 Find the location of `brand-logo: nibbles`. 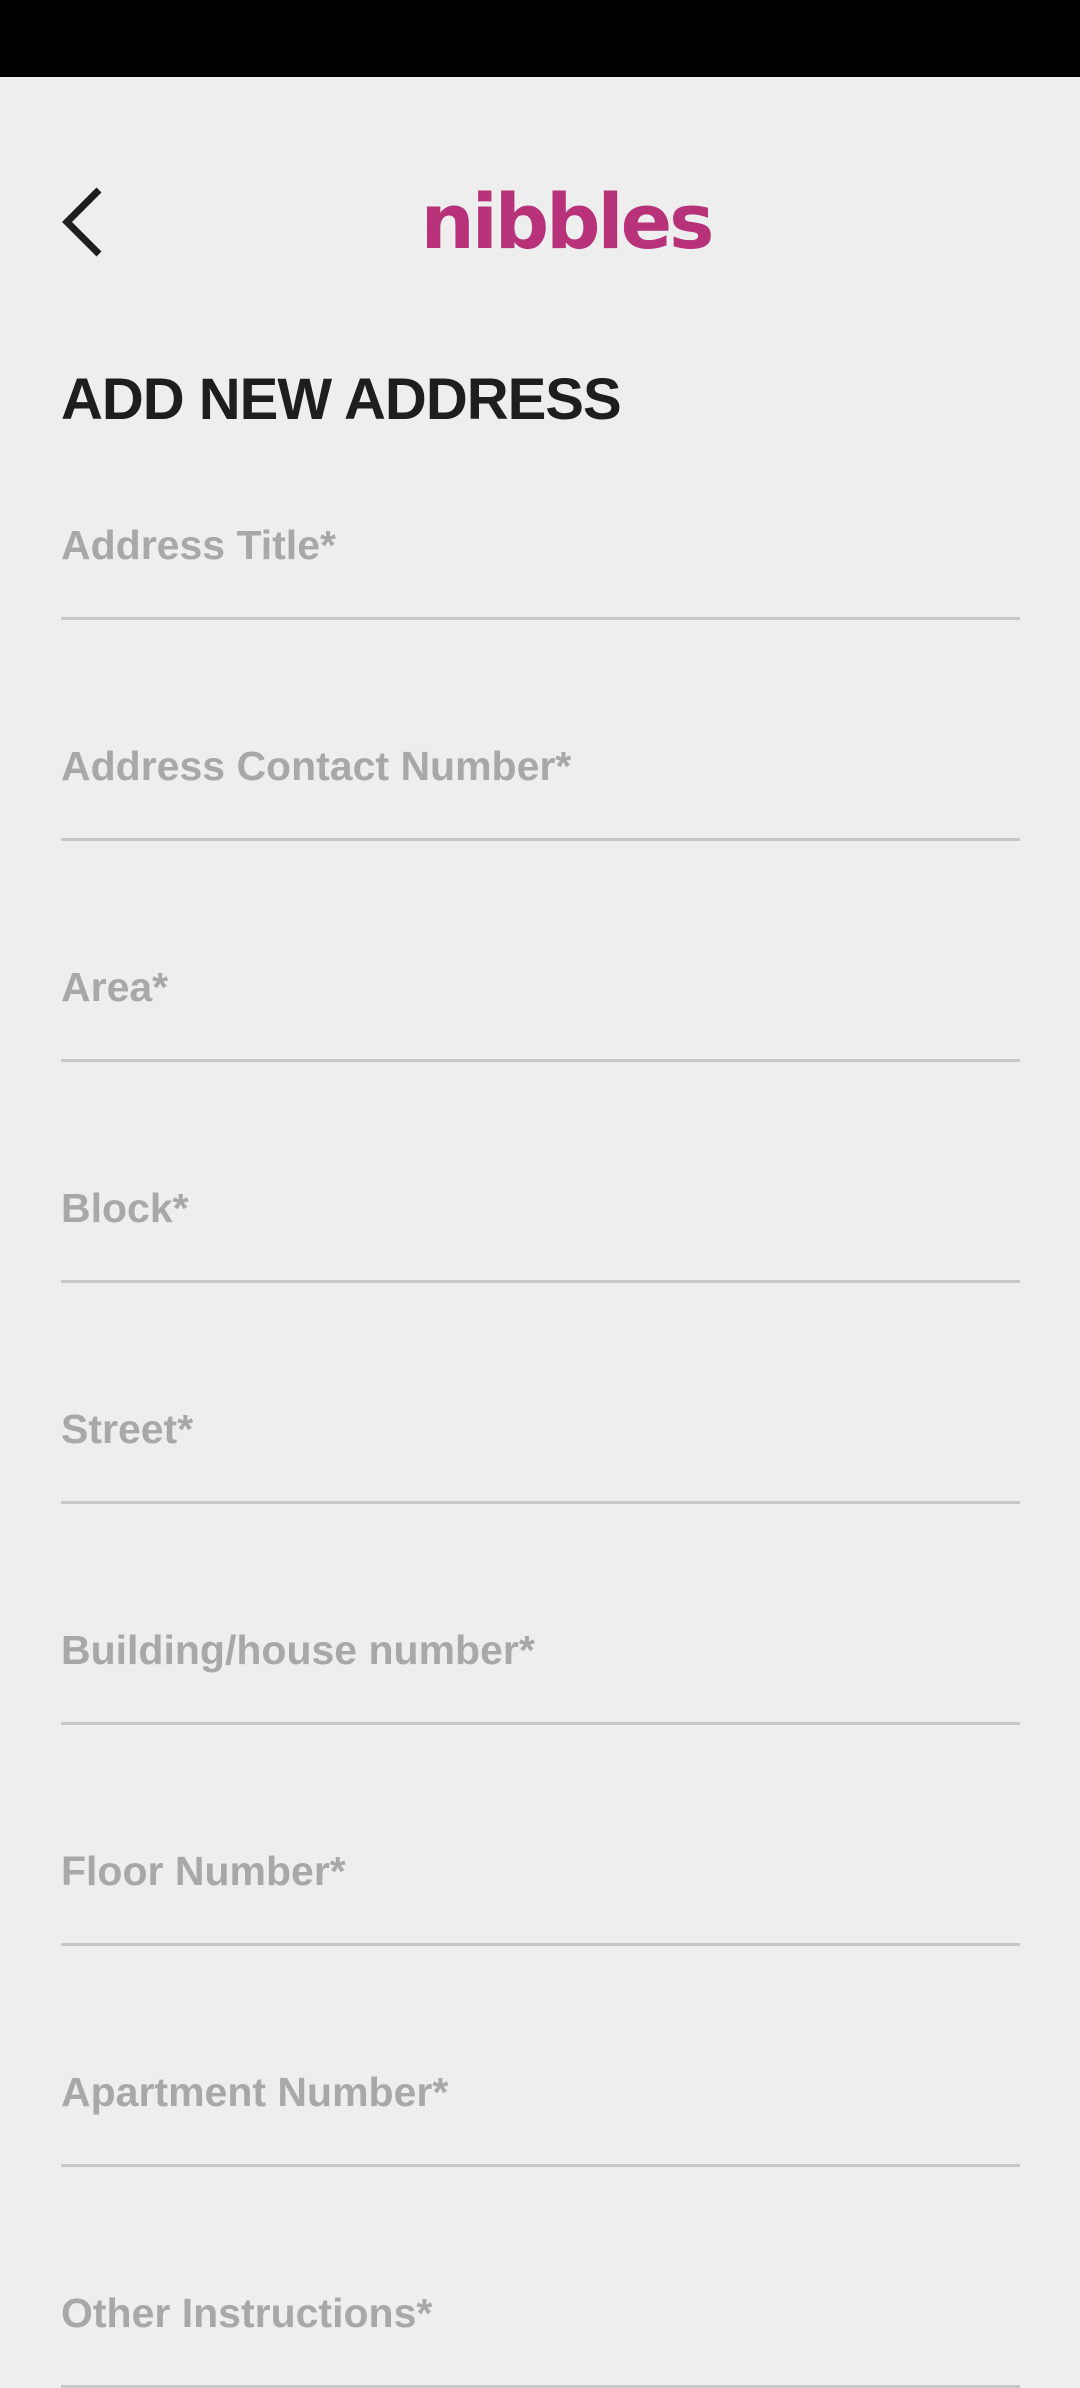

brand-logo: nibbles is located at coordinates (540, 222).